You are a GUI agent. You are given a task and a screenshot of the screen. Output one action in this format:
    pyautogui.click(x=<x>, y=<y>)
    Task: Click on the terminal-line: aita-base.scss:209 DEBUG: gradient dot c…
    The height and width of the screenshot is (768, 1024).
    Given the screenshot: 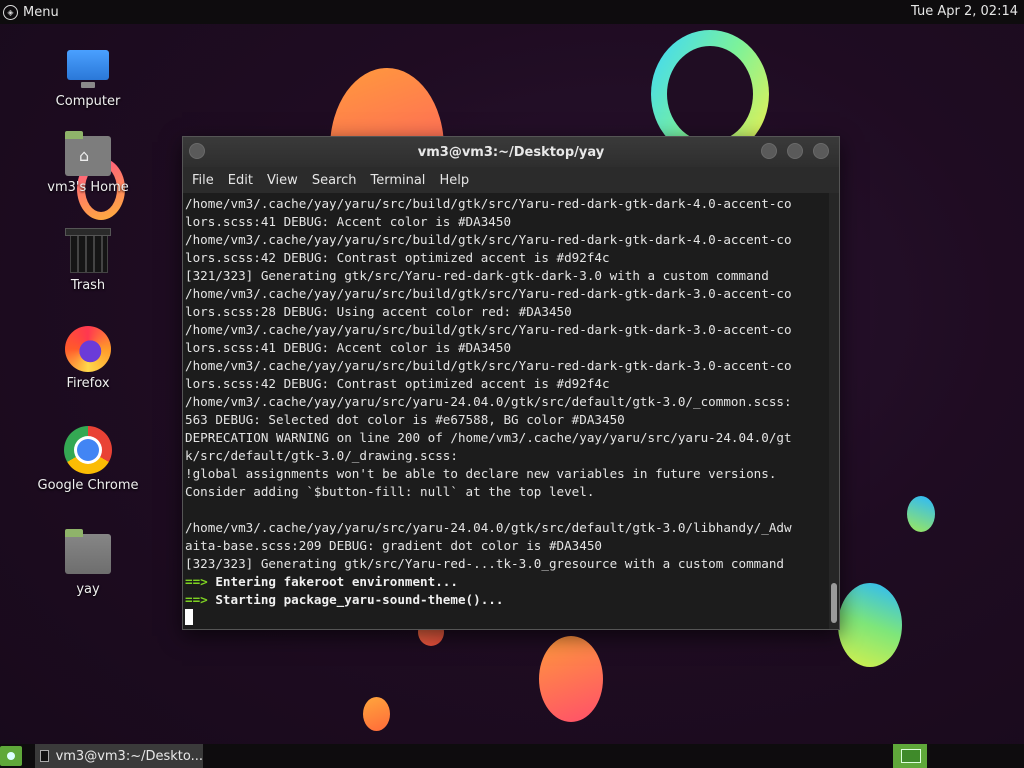 What is the action you would take?
    pyautogui.click(x=394, y=545)
    